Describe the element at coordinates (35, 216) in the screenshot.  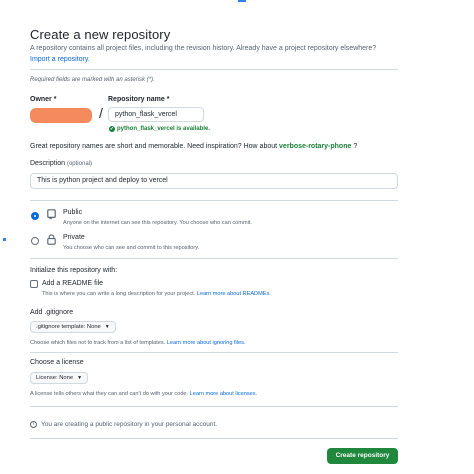
I see `public-radio` at that location.